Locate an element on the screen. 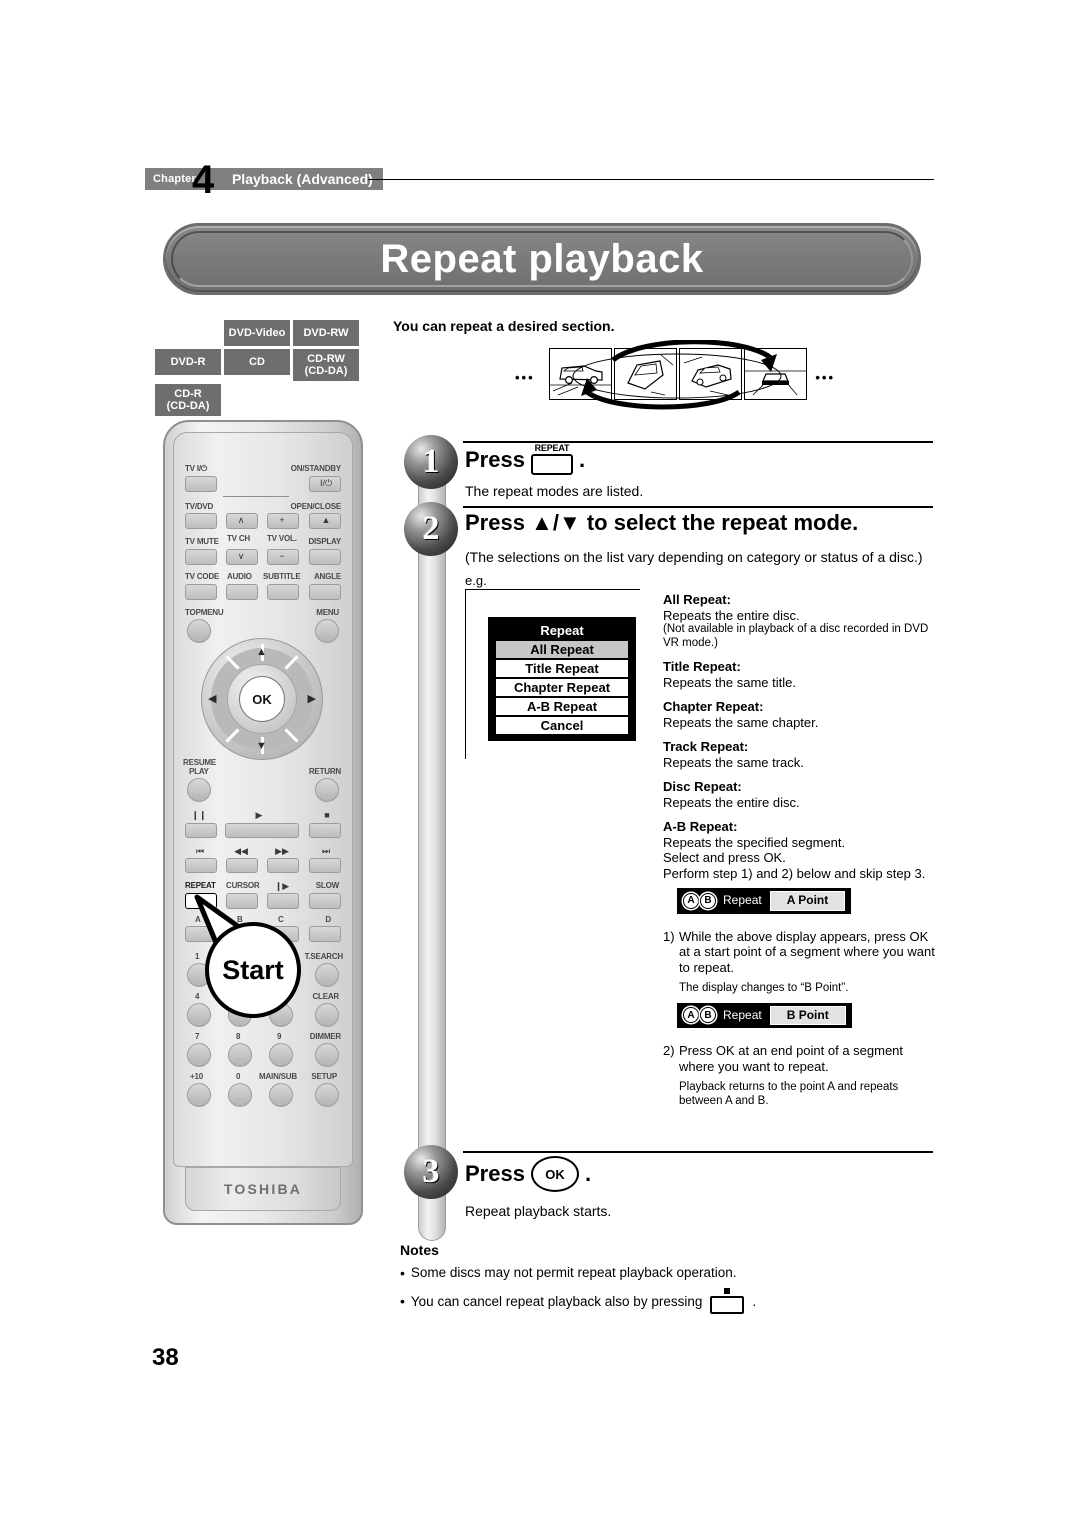 The height and width of the screenshot is (1528, 1080). btn-slow is located at coordinates (325, 901).